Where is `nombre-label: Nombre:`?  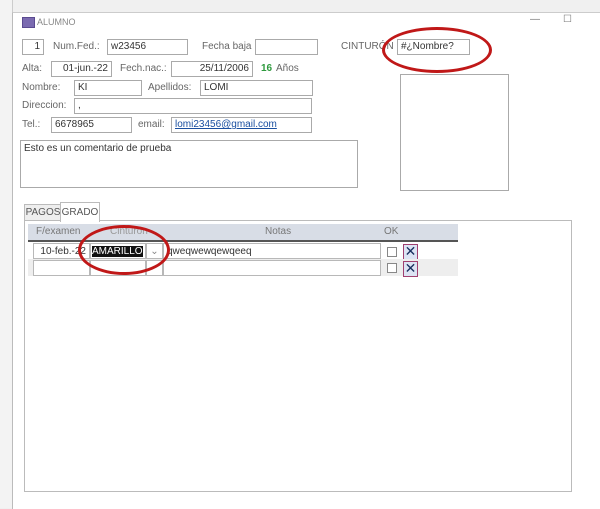
nombre-label: Nombre: is located at coordinates (41, 87).